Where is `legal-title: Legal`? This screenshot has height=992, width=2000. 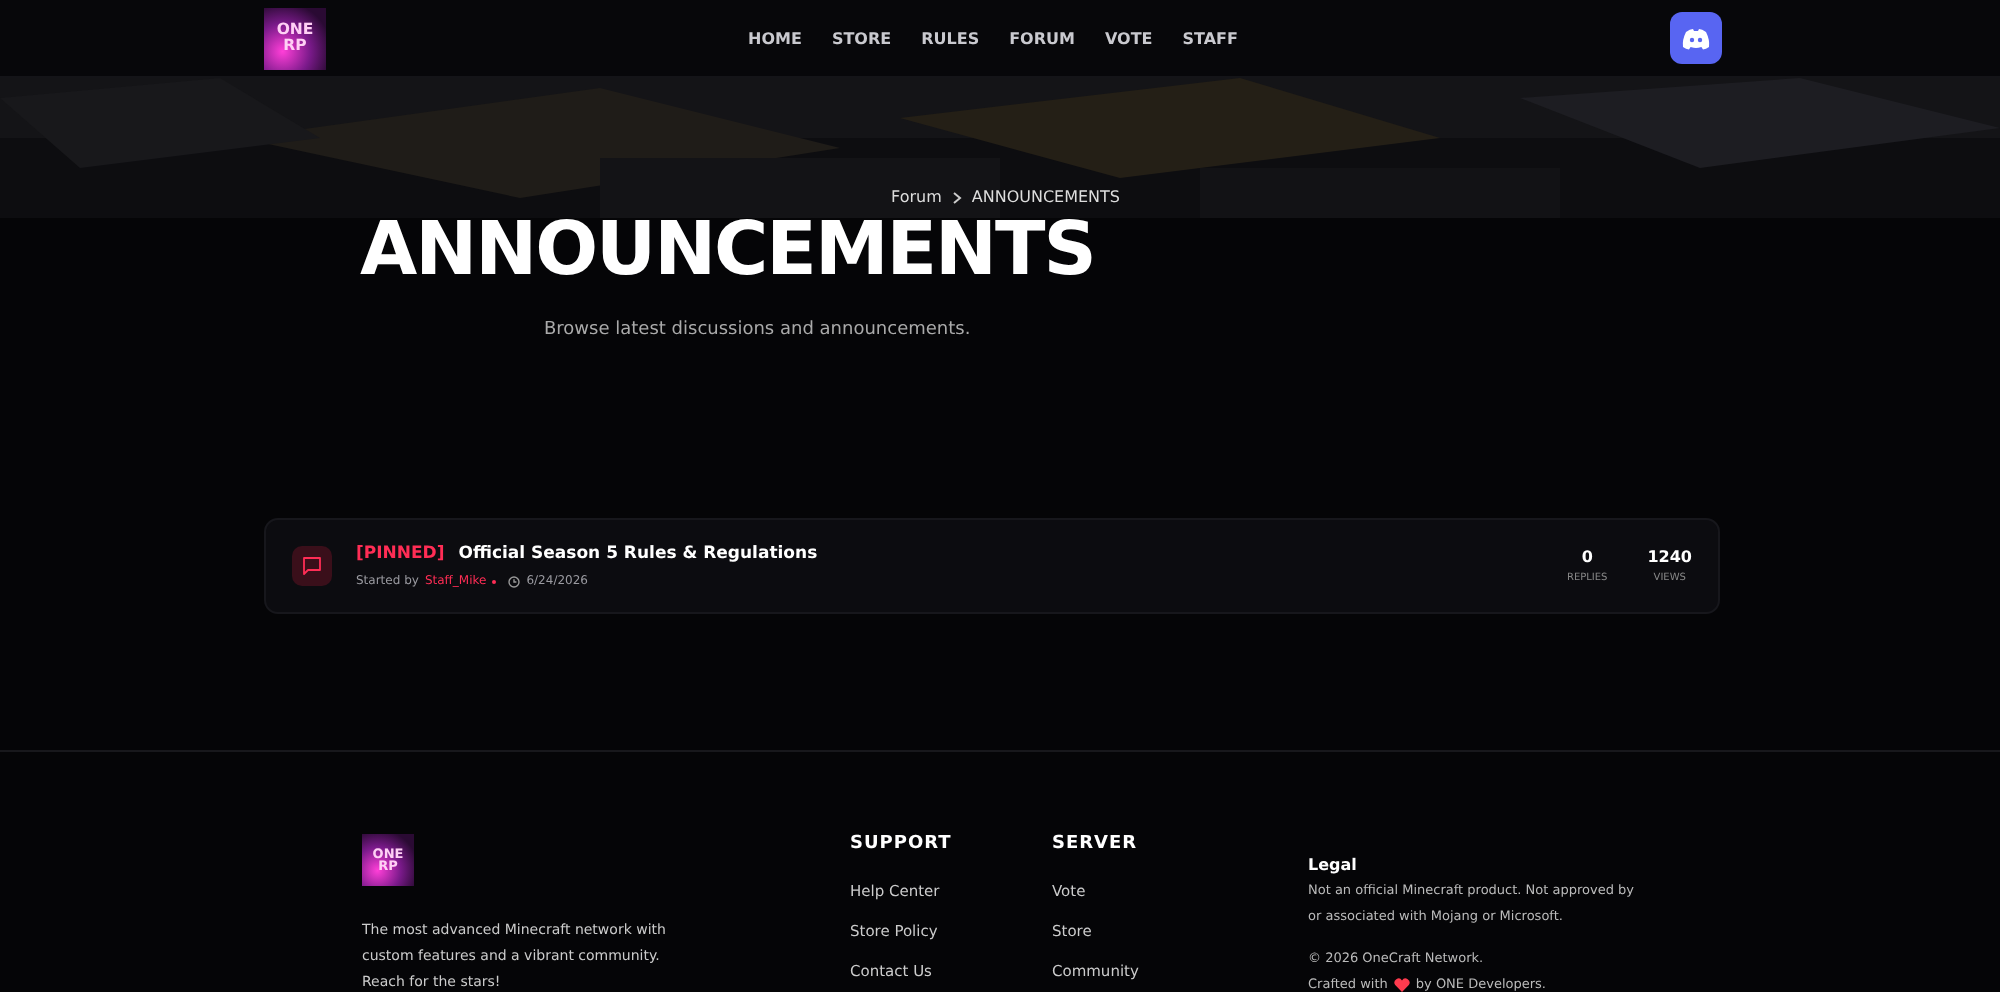
legal-title: Legal is located at coordinates (1333, 865).